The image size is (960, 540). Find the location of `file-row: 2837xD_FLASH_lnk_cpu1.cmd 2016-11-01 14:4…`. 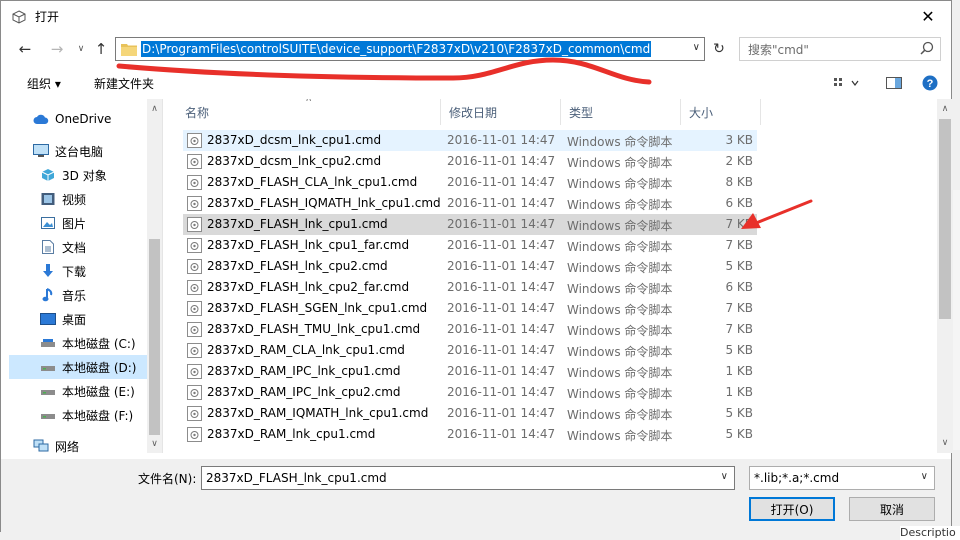

file-row: 2837xD_FLASH_lnk_cpu1.cmd 2016-11-01 14:4… is located at coordinates (470, 224).